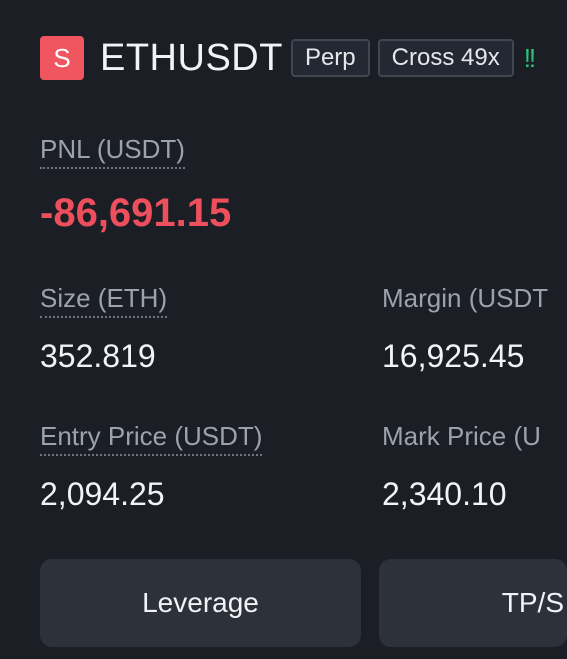 This screenshot has height=659, width=567. I want to click on margin-mode-tag: Cross 49x, so click(445, 58).